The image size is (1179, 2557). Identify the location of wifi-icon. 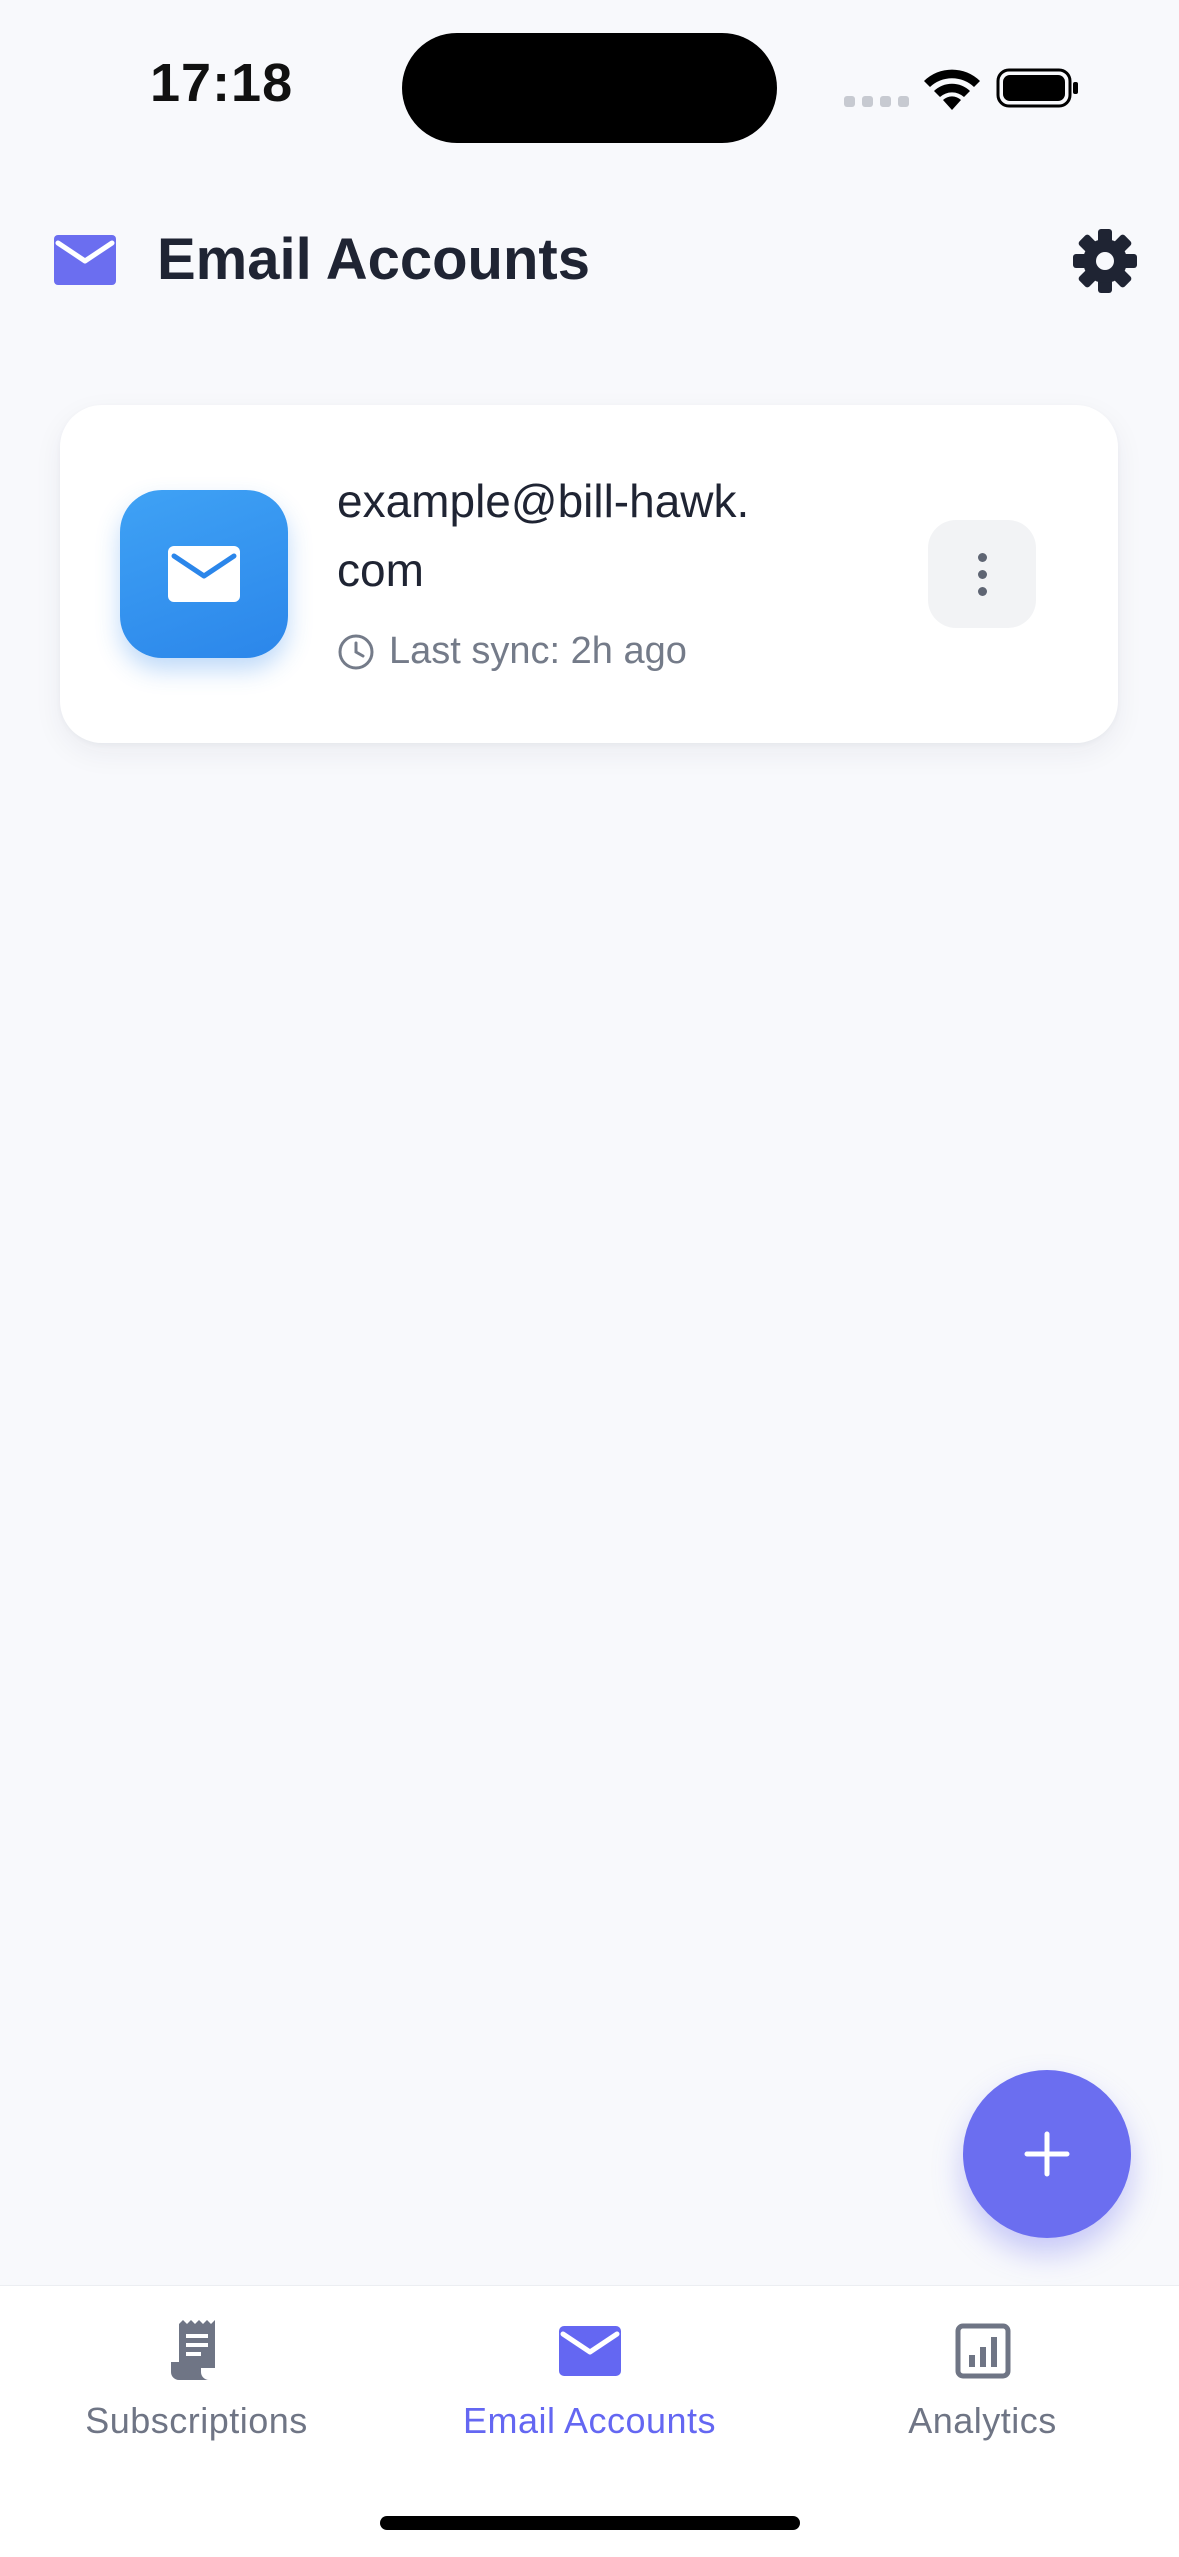
(952, 89).